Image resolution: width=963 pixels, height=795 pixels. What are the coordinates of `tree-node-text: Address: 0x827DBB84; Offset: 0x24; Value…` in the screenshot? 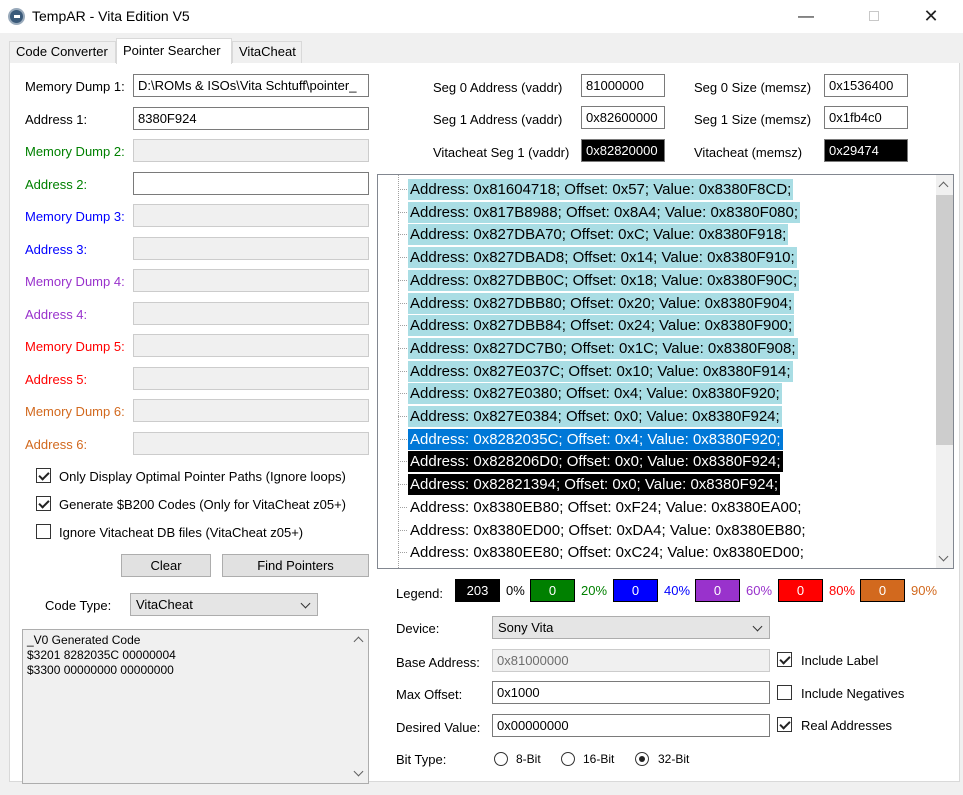 It's located at (601, 326).